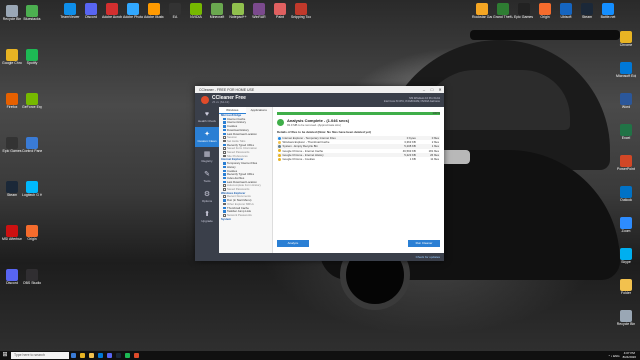  Describe the element at coordinates (432, 89) in the screenshot. I see `maximize-icon: □` at that location.